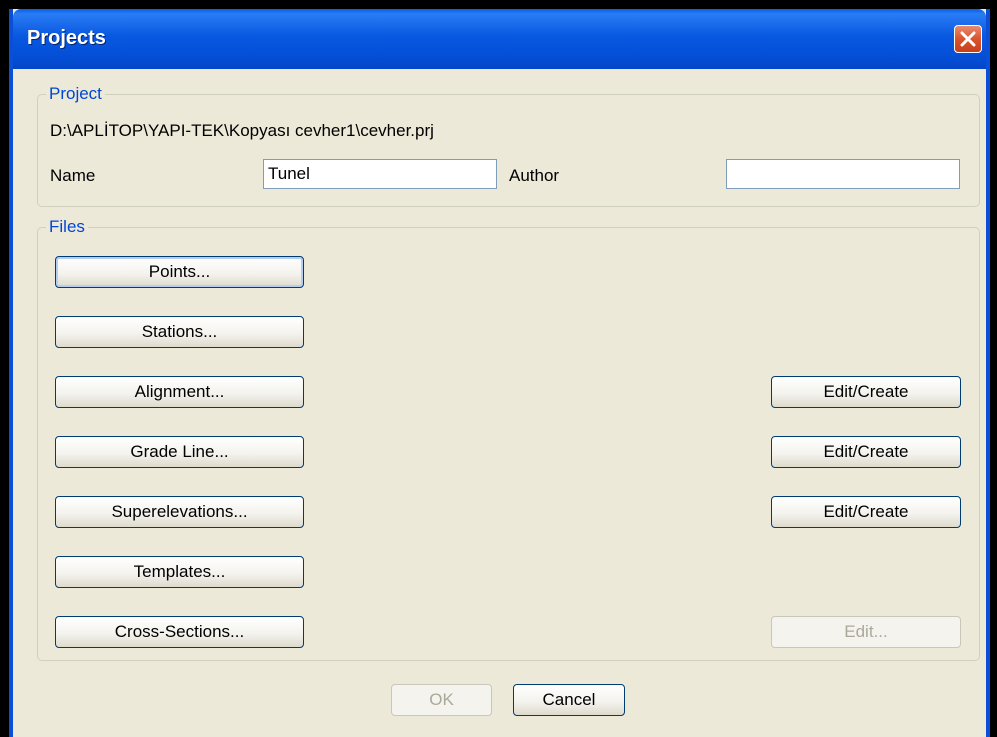  I want to click on author-field, so click(843, 174).